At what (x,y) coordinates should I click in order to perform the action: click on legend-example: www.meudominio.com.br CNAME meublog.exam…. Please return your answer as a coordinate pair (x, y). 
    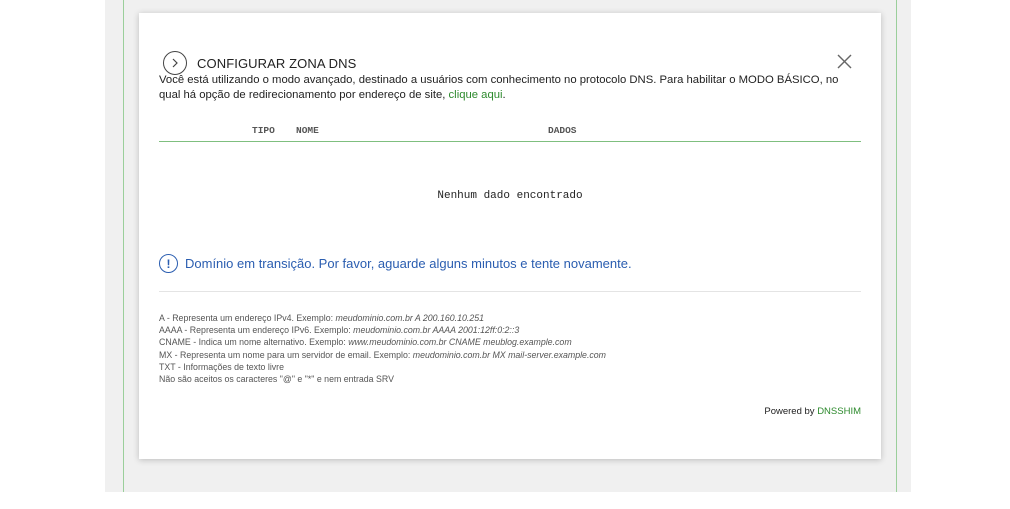
    Looking at the image, I should click on (460, 342).